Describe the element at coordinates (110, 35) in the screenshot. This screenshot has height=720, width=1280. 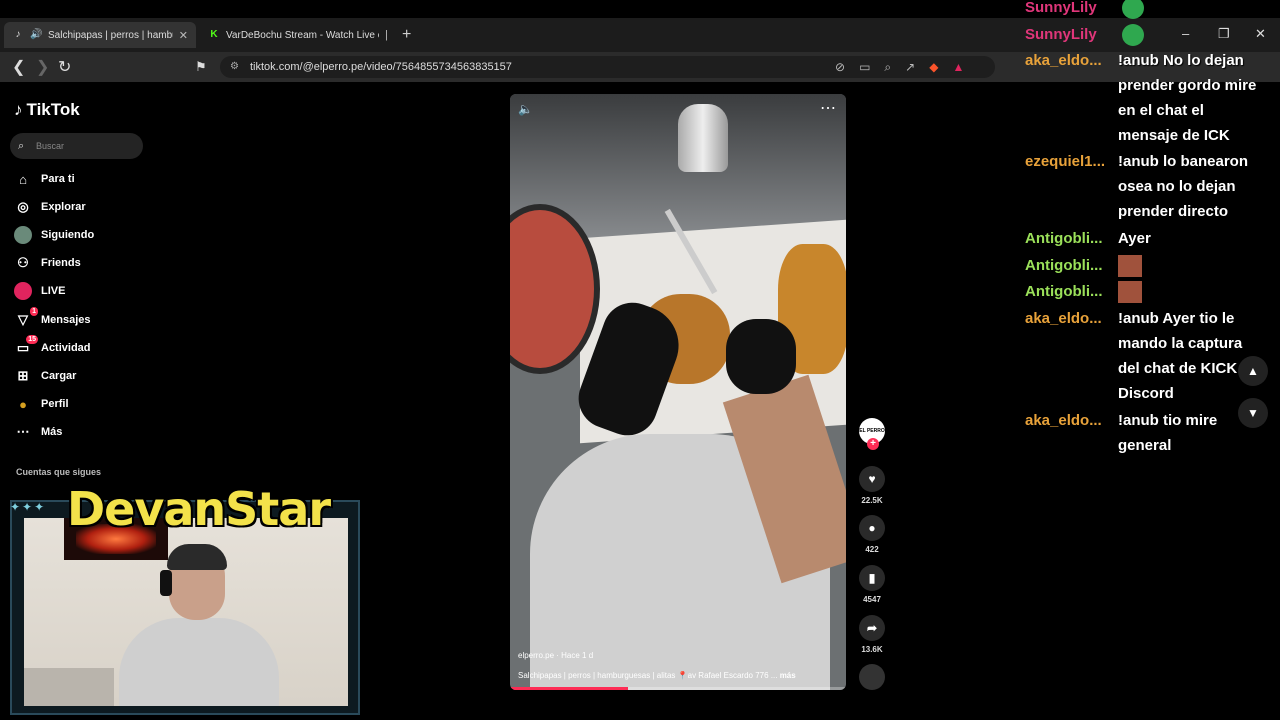
I see `tab-title: Salchipapas | perros | hambu` at that location.